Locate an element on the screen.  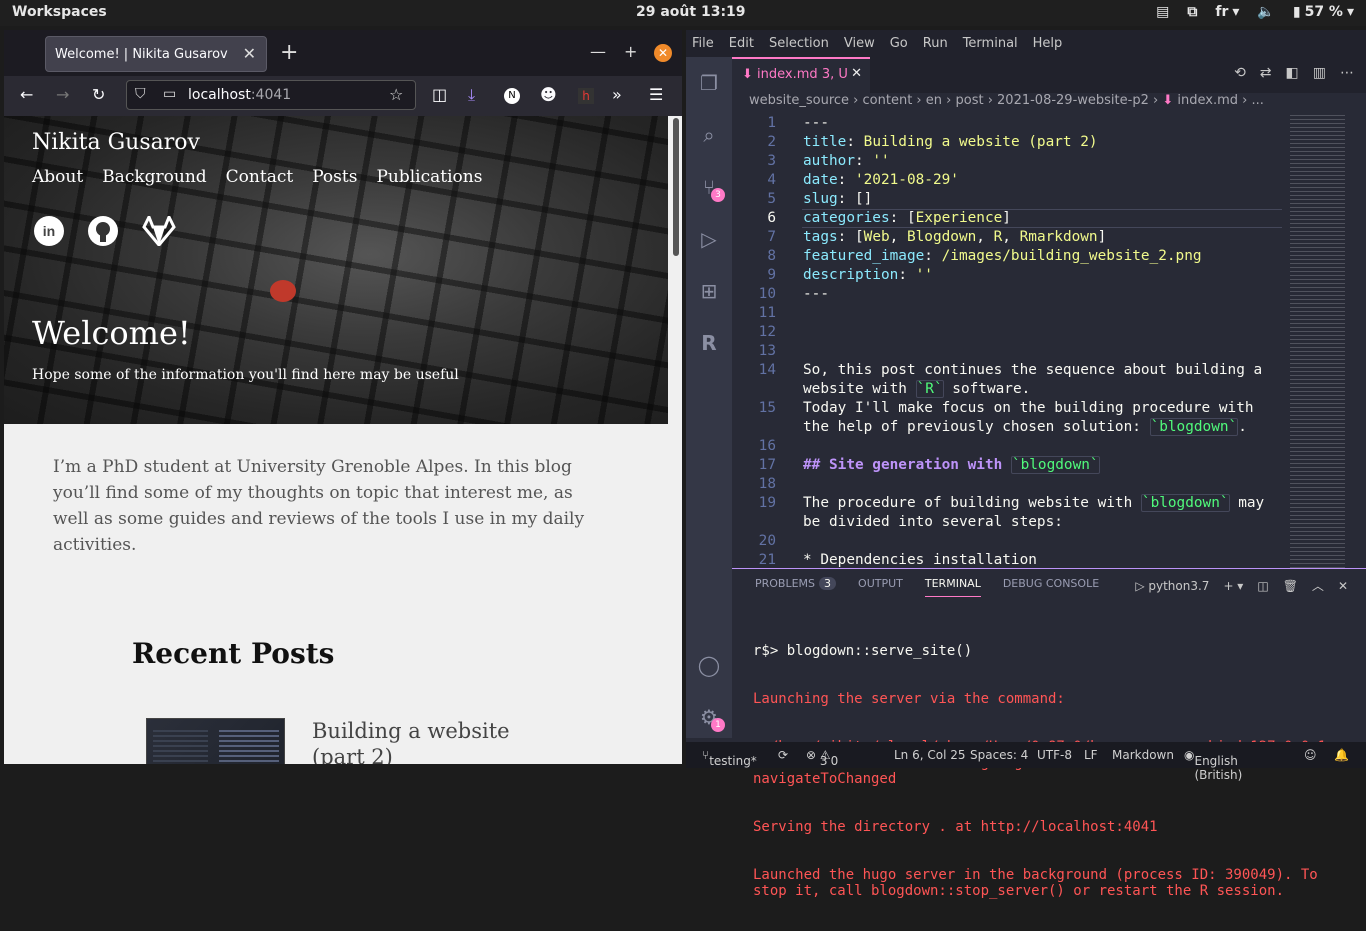
tracking-shield-icon: ⛉ is located at coordinates (140, 94).